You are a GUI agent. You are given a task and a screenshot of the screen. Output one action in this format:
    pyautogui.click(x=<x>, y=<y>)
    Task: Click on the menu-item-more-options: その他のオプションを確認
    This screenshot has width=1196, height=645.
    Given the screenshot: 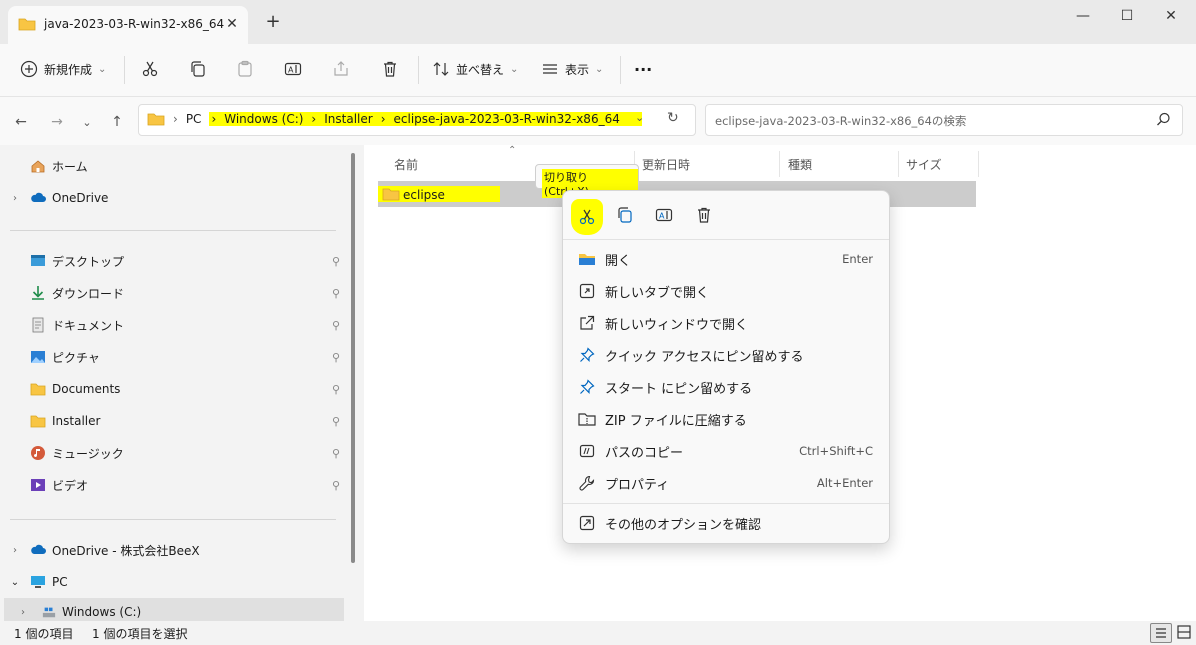 What is the action you would take?
    pyautogui.click(x=726, y=523)
    